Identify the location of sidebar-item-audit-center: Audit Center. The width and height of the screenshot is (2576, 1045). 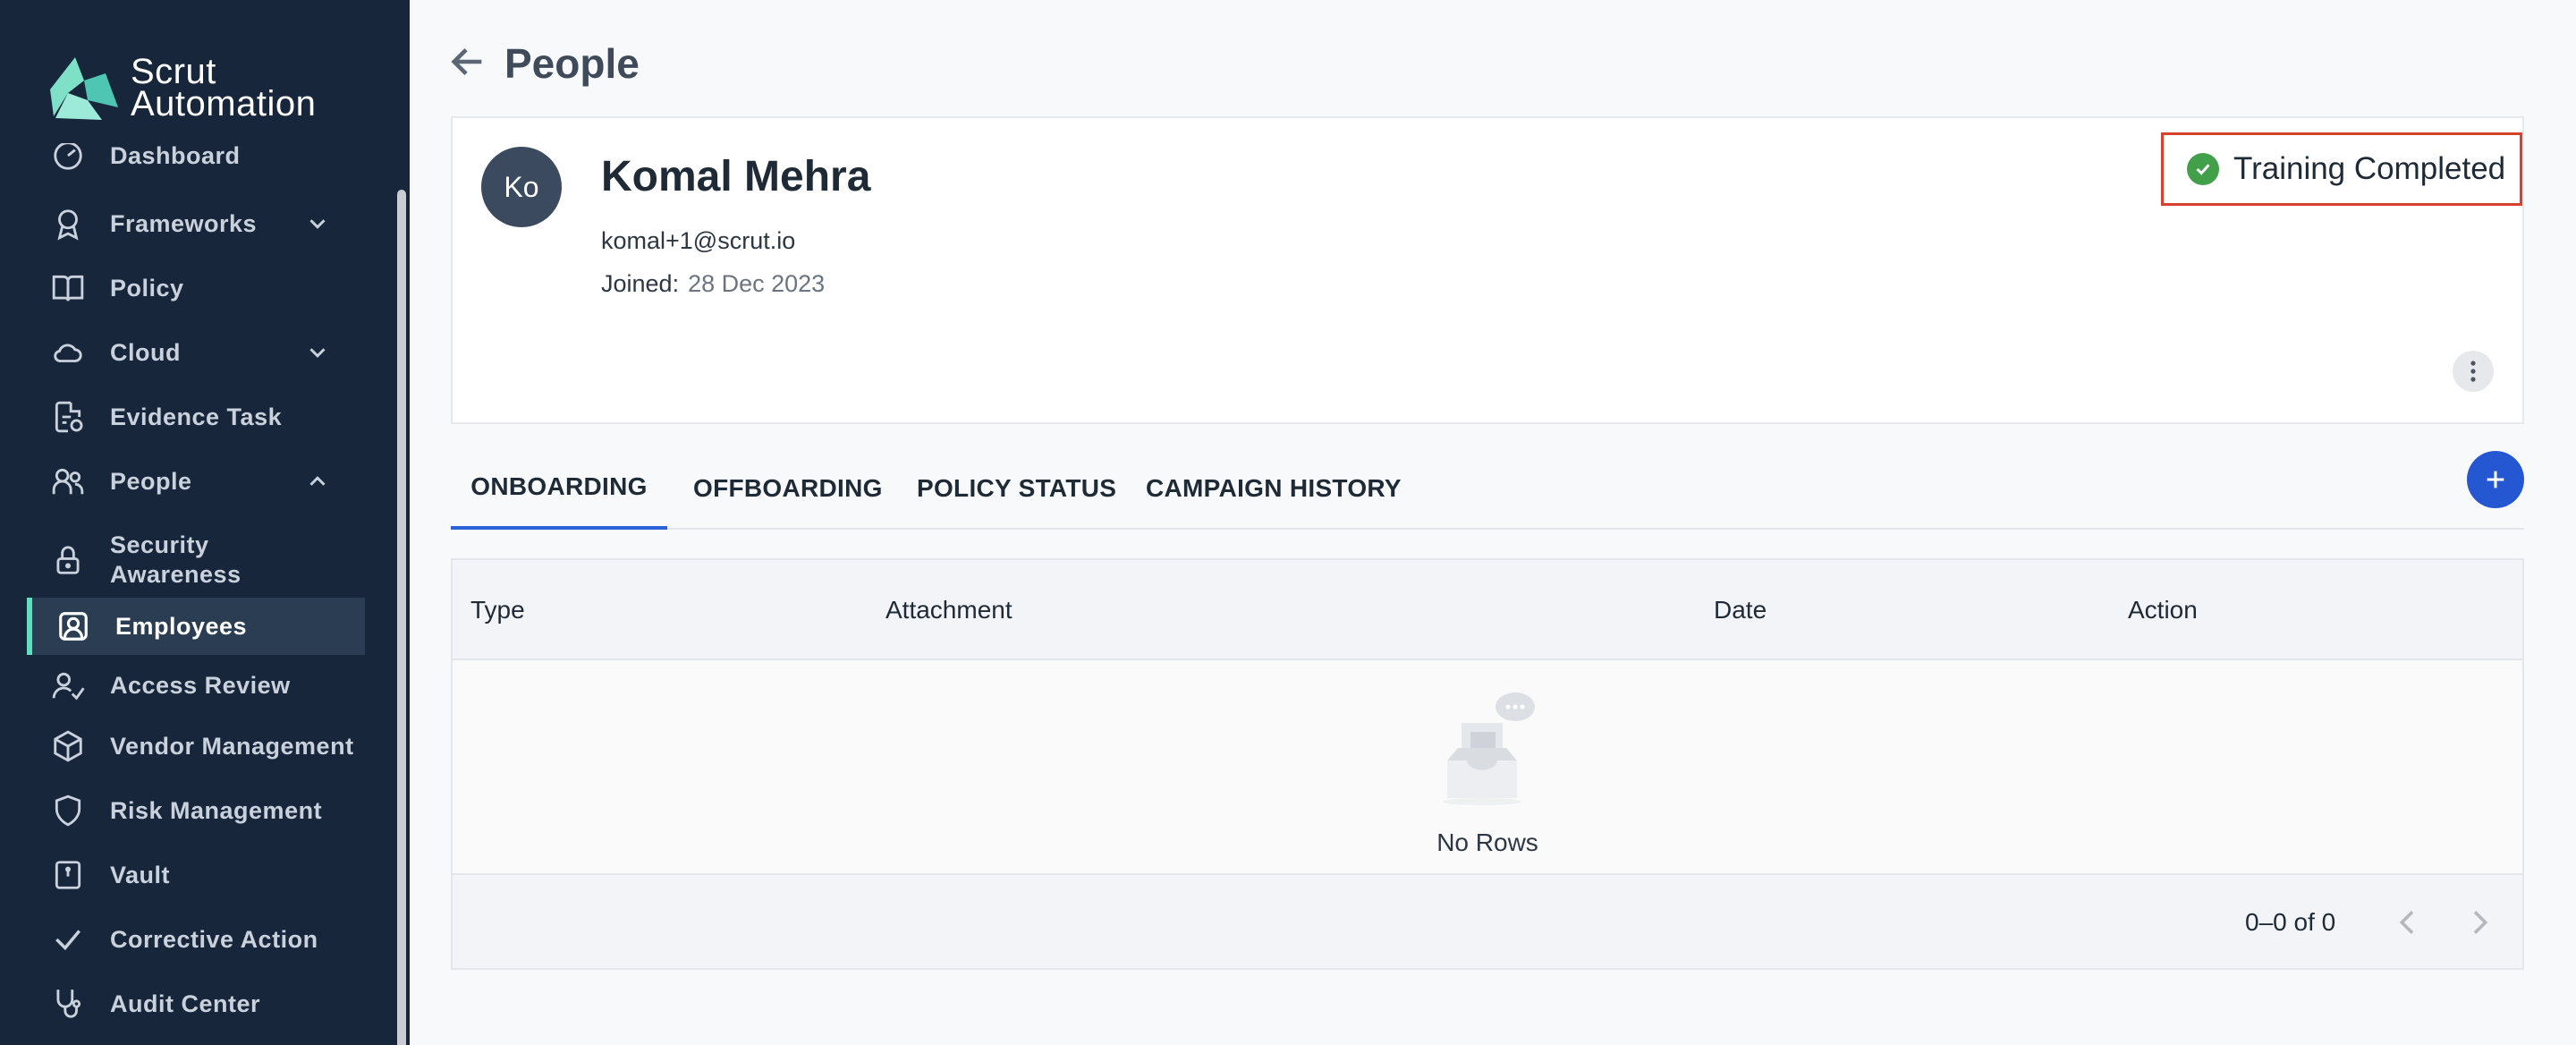
(197, 1004).